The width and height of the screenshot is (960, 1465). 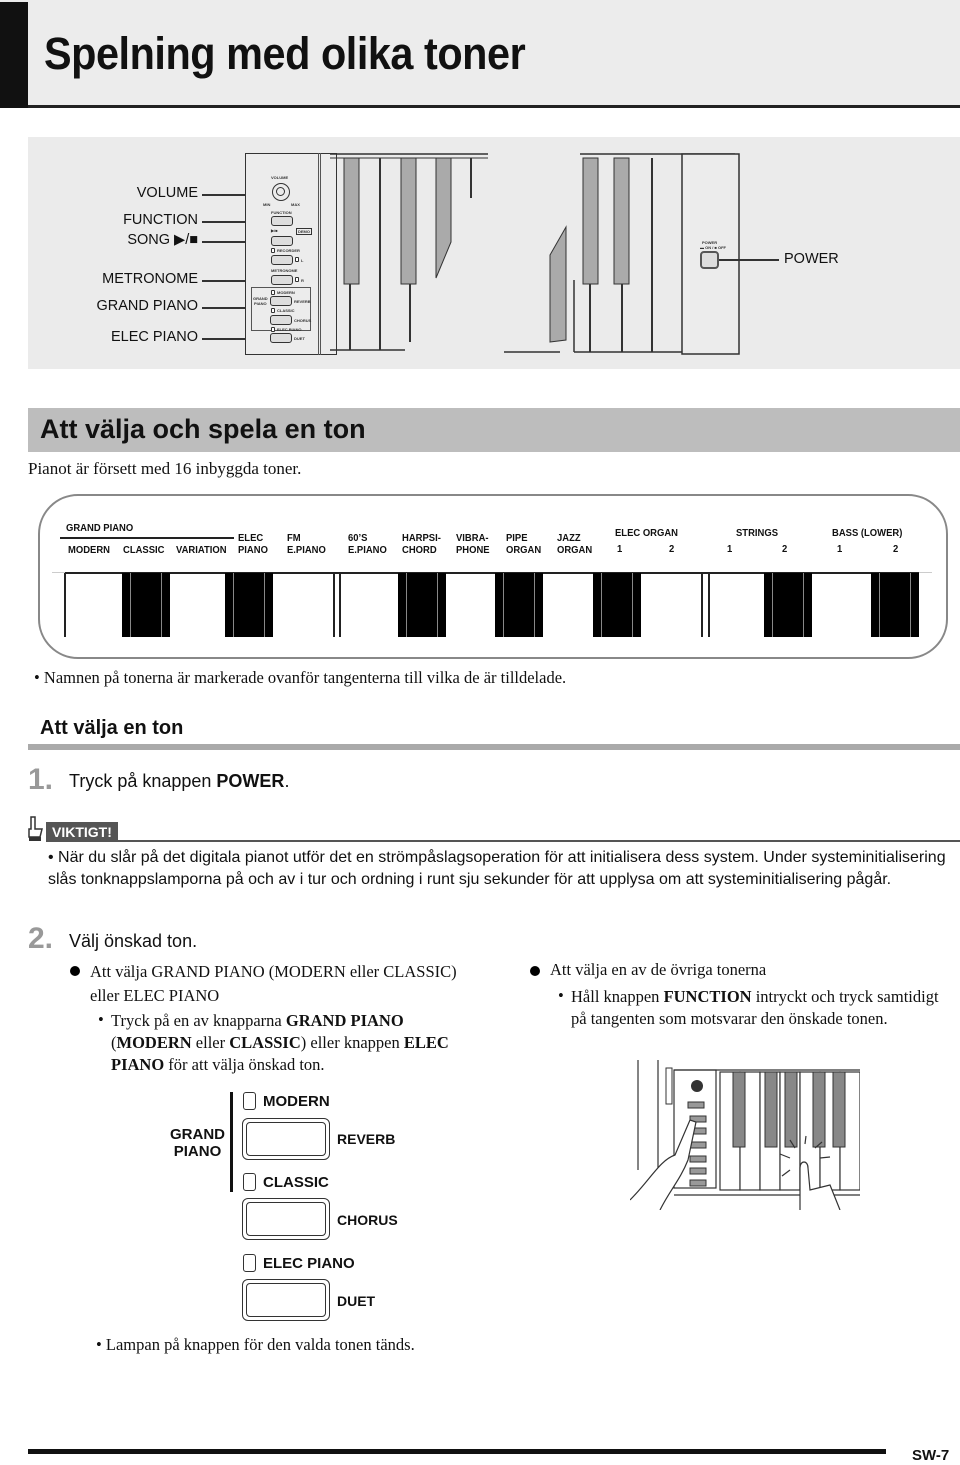 What do you see at coordinates (147, 306) in the screenshot?
I see `label-grand-piano: GRAND PIANO` at bounding box center [147, 306].